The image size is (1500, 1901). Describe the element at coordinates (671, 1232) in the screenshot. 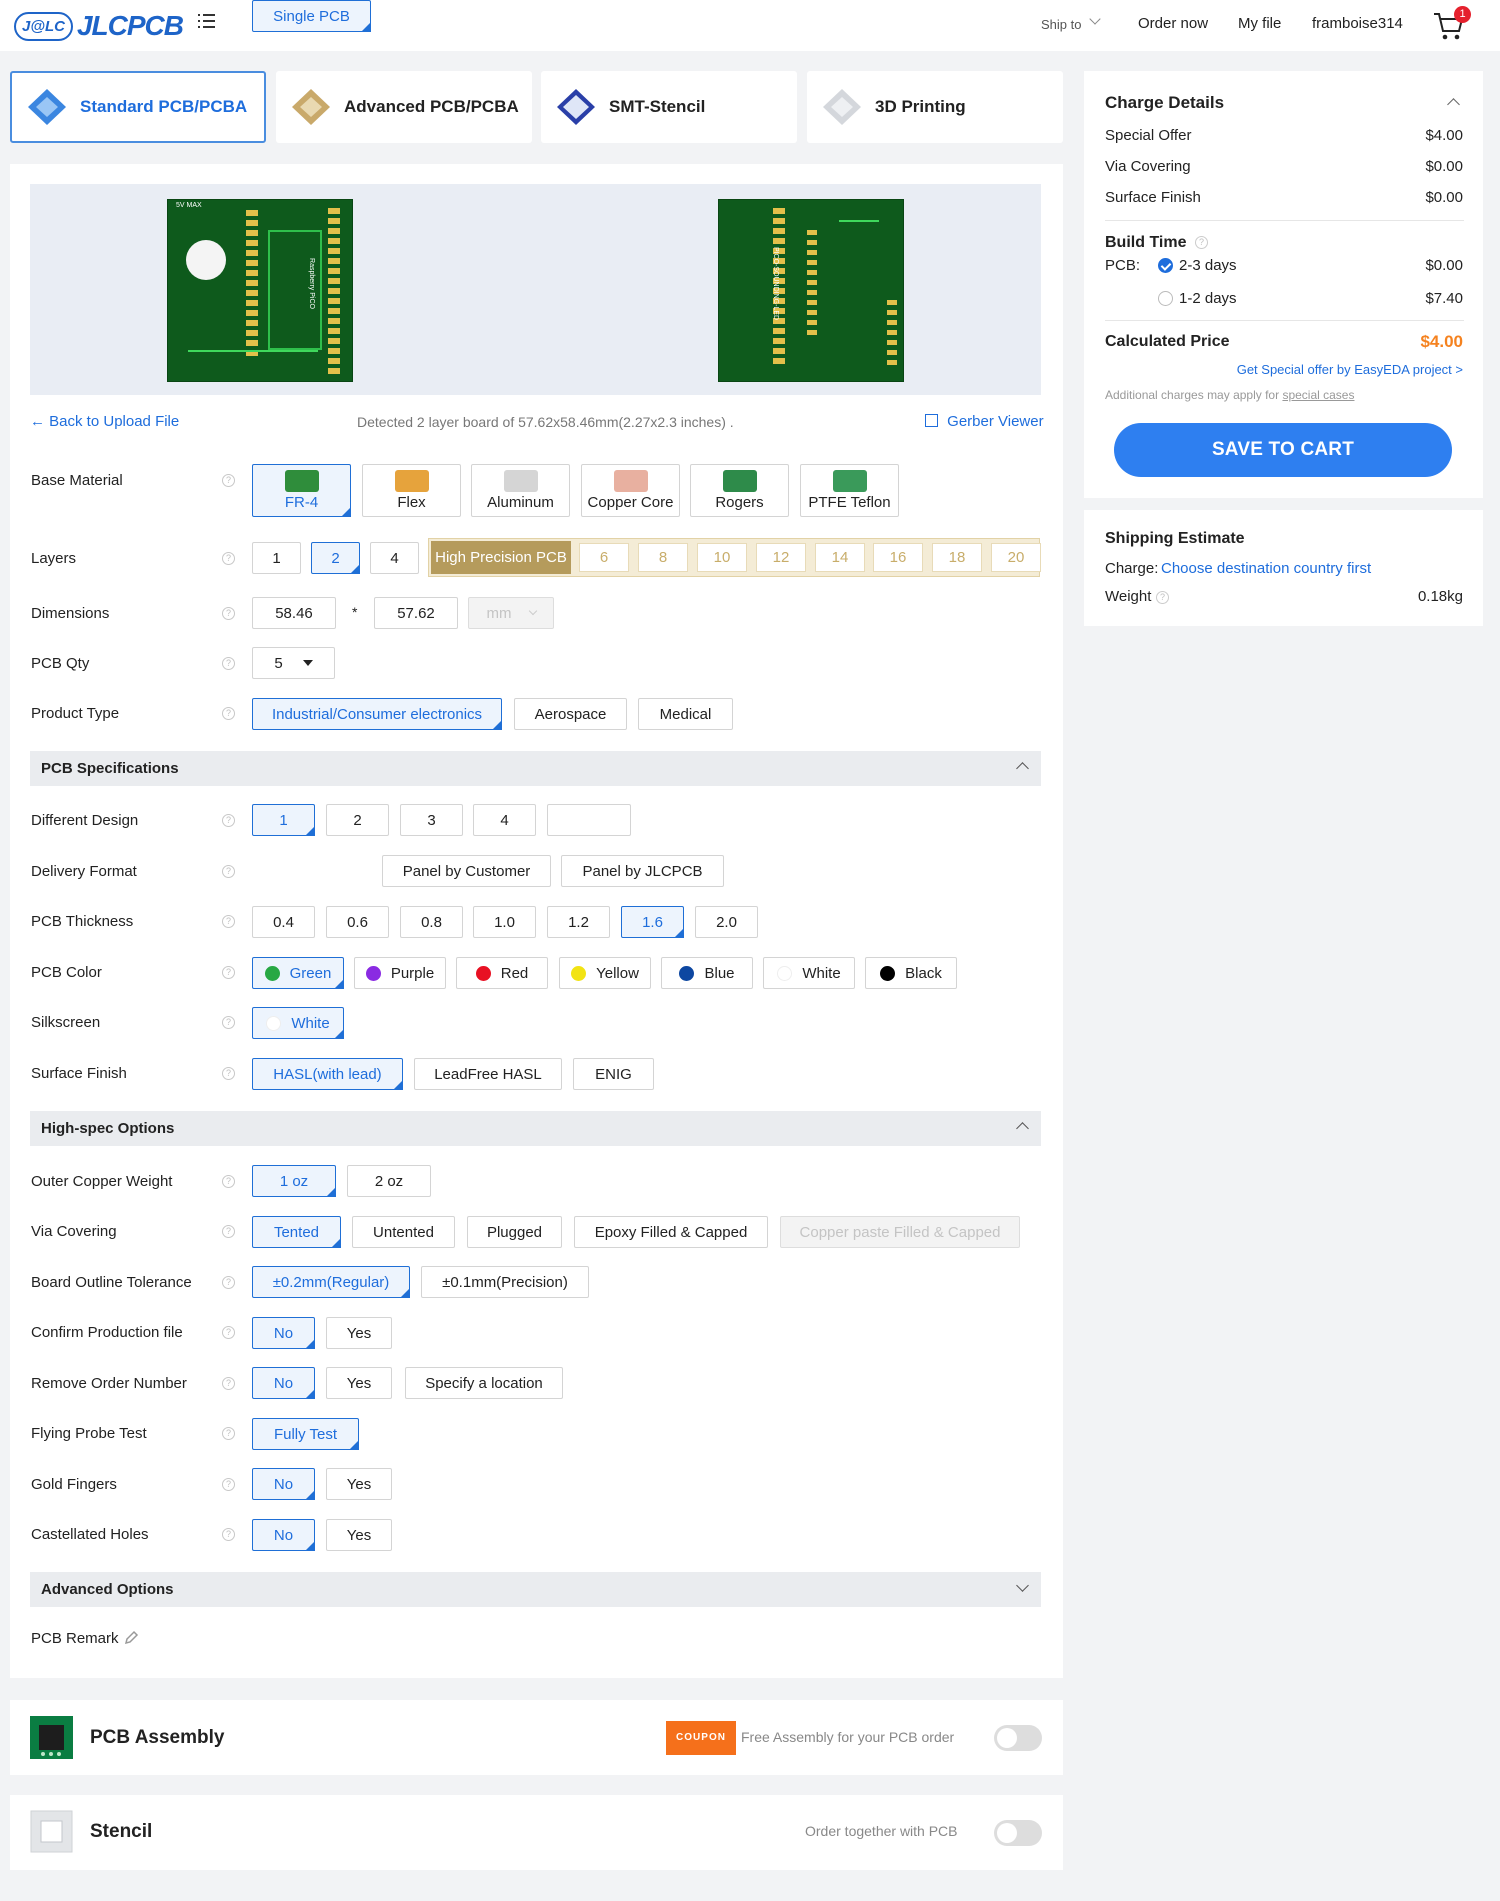

I see `via-epoxy-filled: Epoxy Filled & Capped` at that location.